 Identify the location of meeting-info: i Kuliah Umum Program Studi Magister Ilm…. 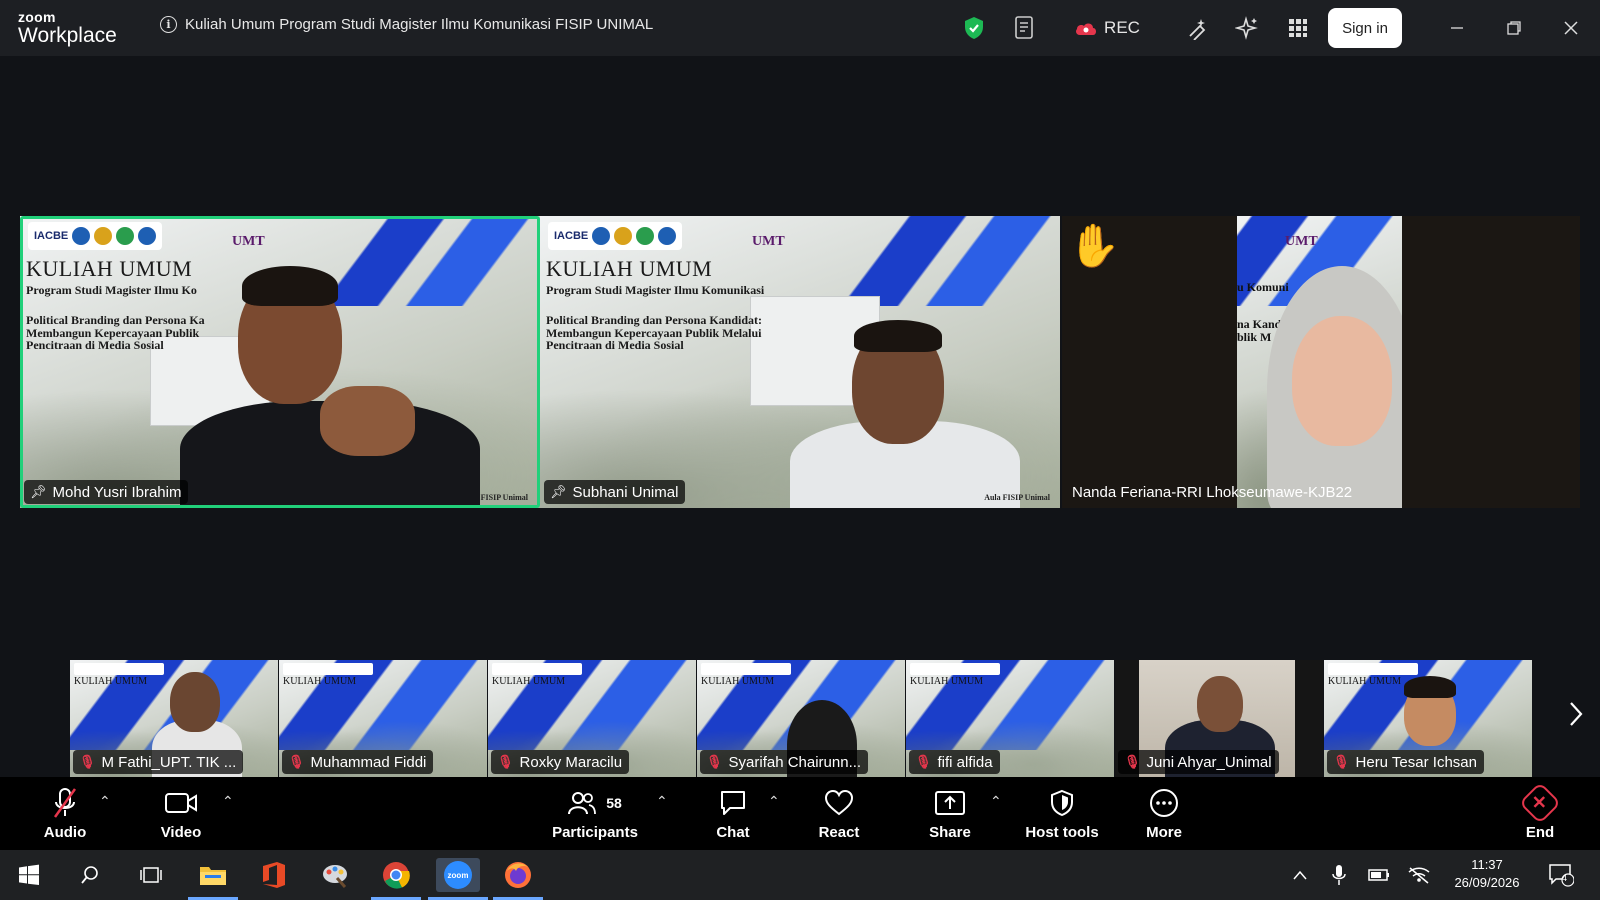
(406, 24).